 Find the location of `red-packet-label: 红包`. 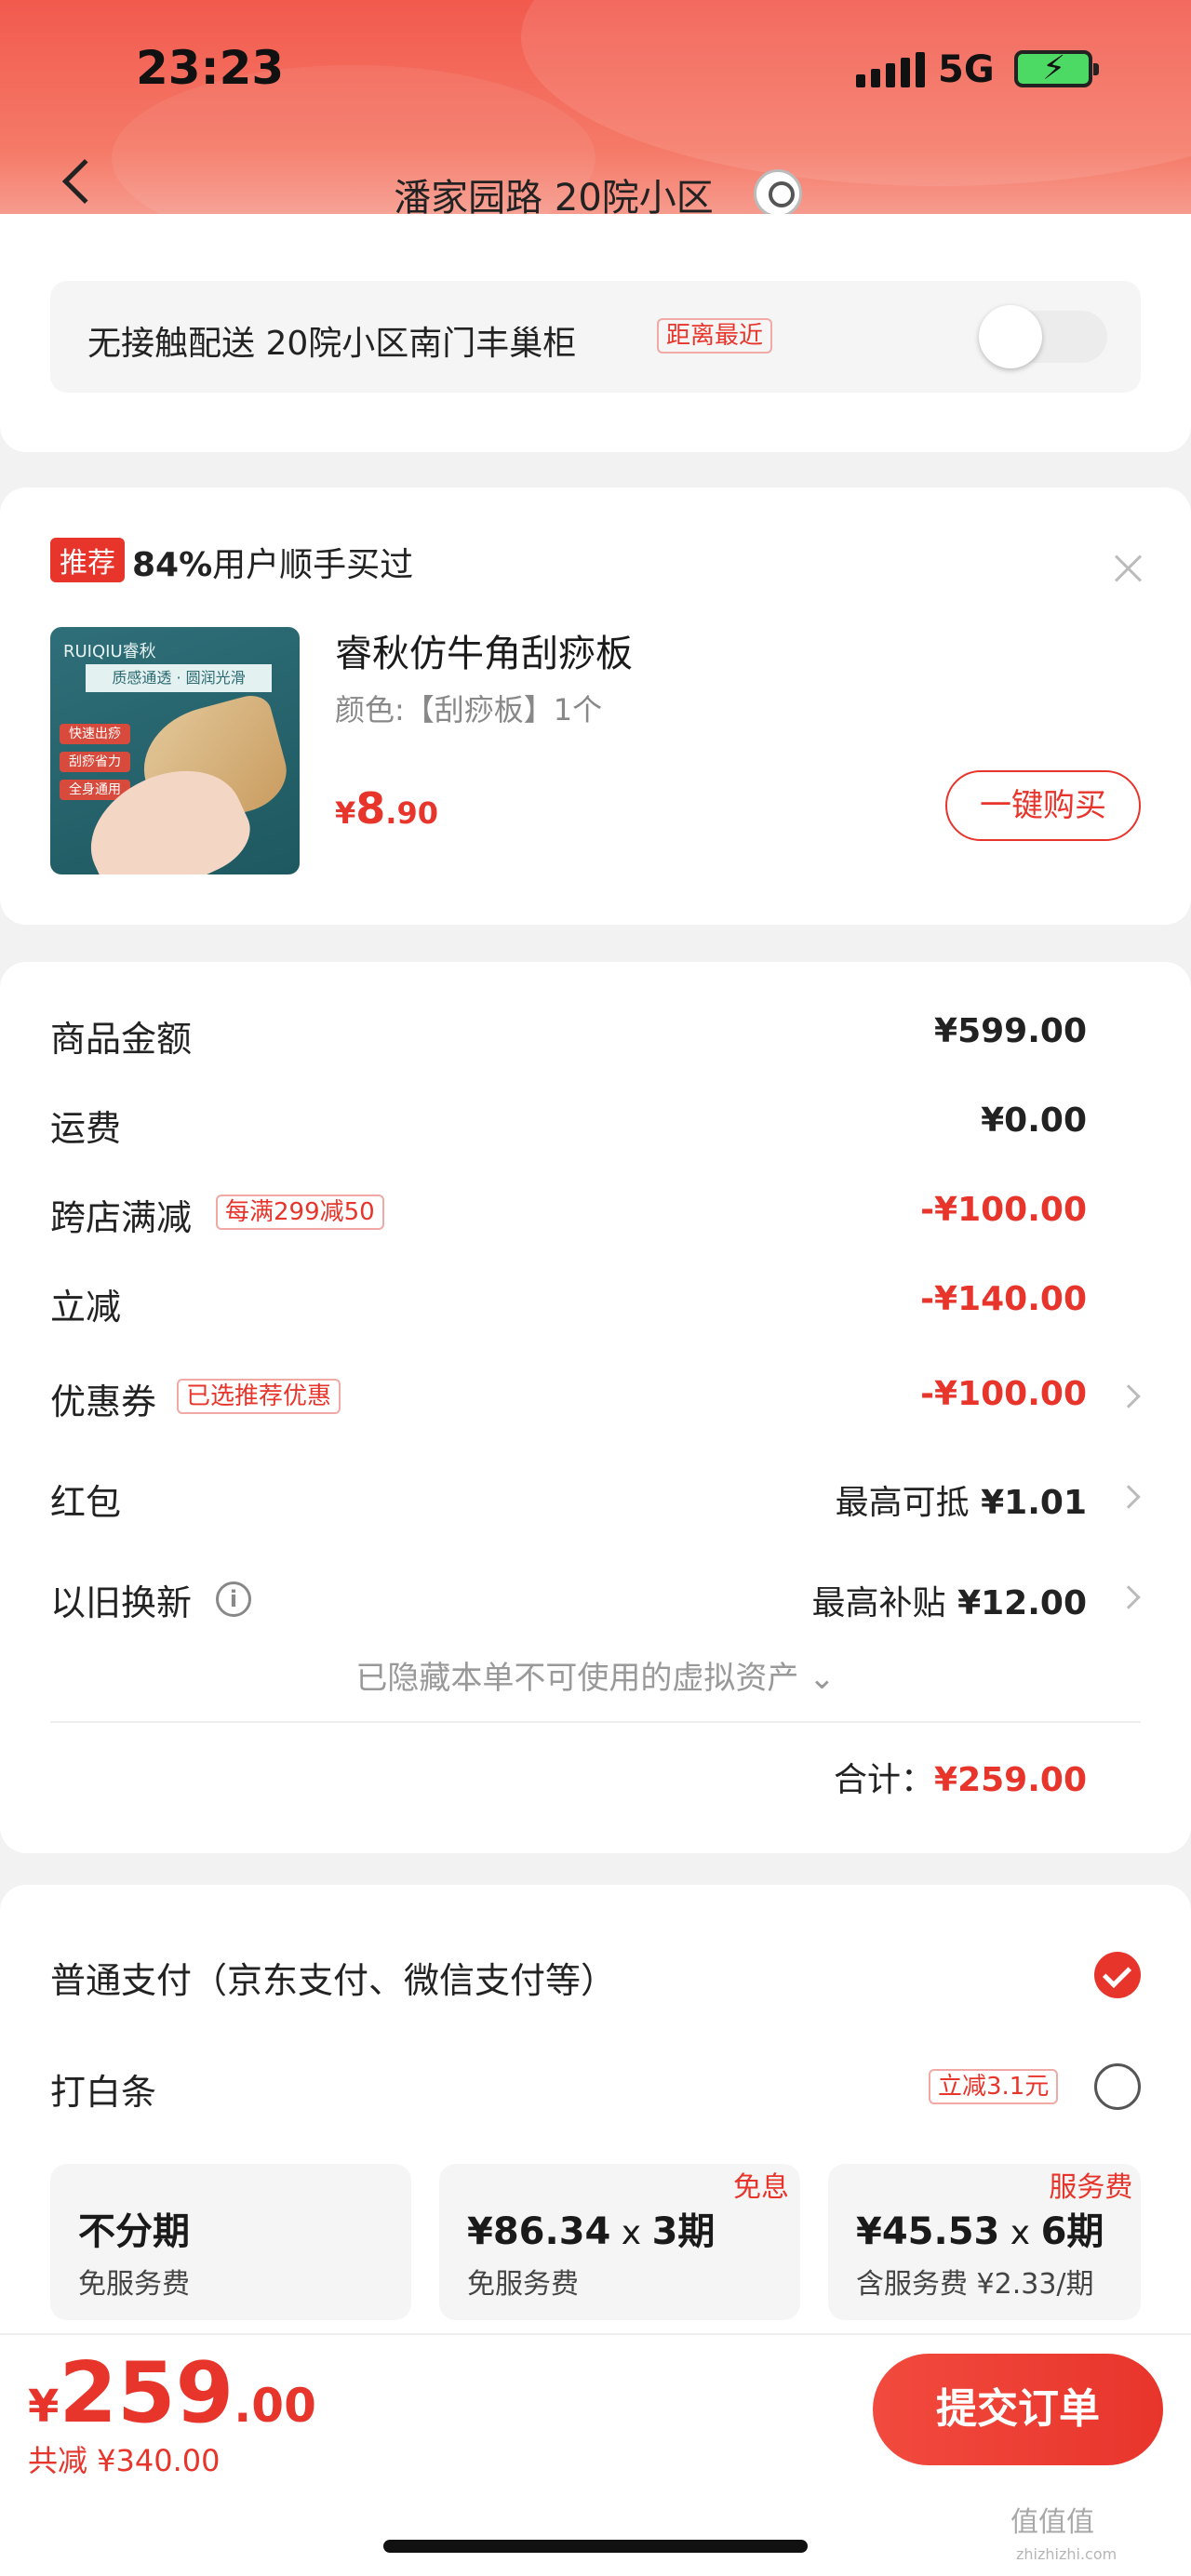

red-packet-label: 红包 is located at coordinates (85, 1499).